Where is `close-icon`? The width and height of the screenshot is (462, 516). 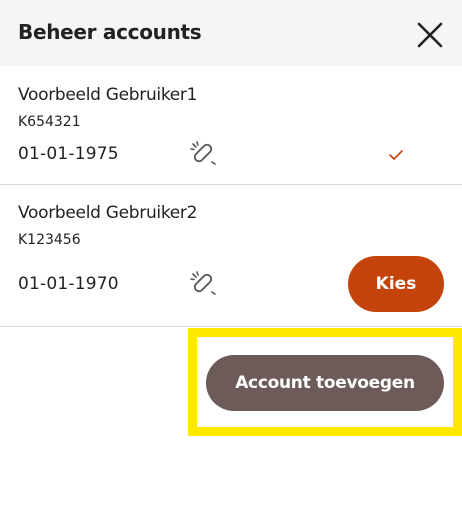 close-icon is located at coordinates (430, 35).